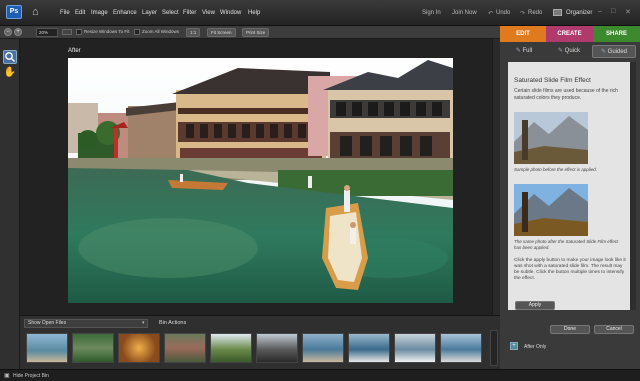  What do you see at coordinates (193, 32) in the screenshot?
I see `one-to-one-button: 1:1` at bounding box center [193, 32].